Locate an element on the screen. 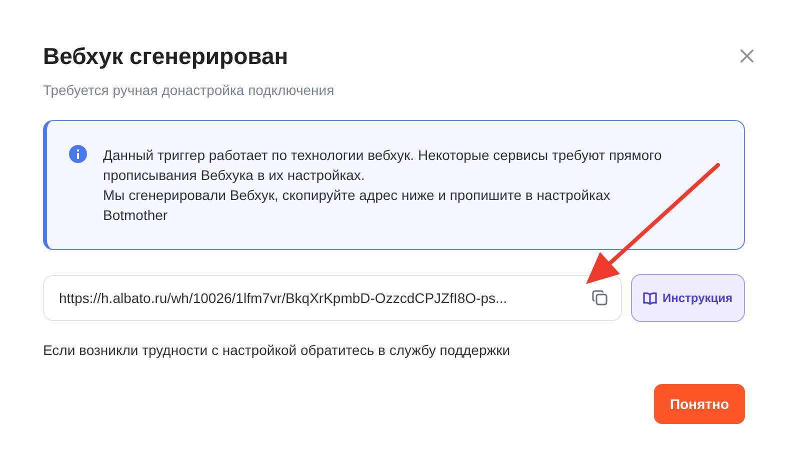 This screenshot has width=789, height=471. instruction-button: Инструкция is located at coordinates (688, 298).